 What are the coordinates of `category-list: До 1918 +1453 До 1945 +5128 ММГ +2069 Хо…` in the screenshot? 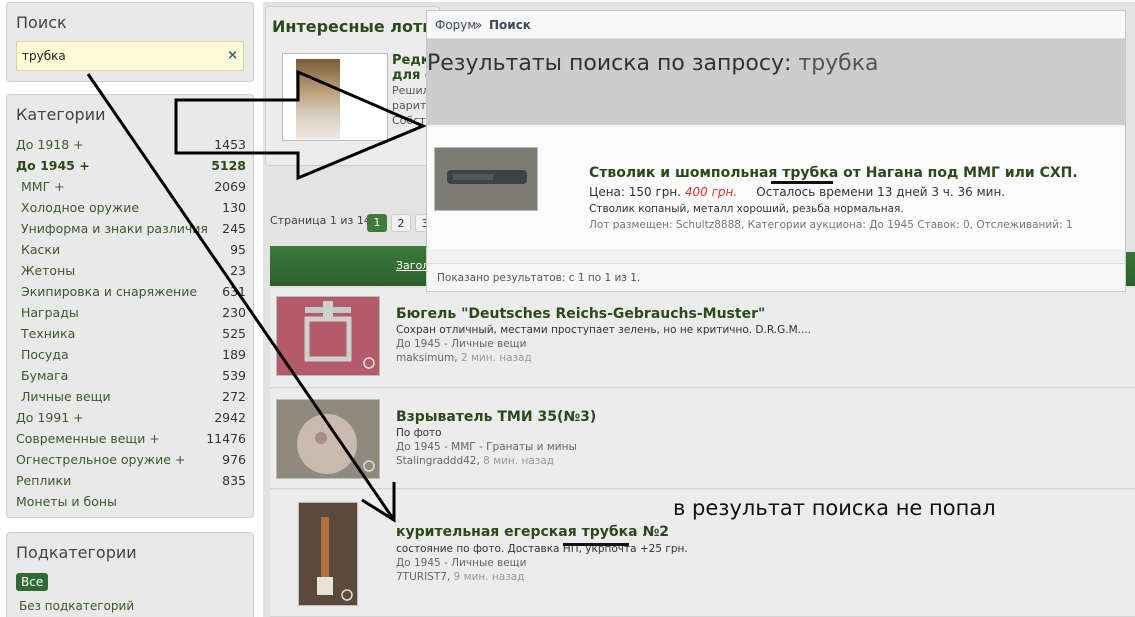 It's located at (131, 324).